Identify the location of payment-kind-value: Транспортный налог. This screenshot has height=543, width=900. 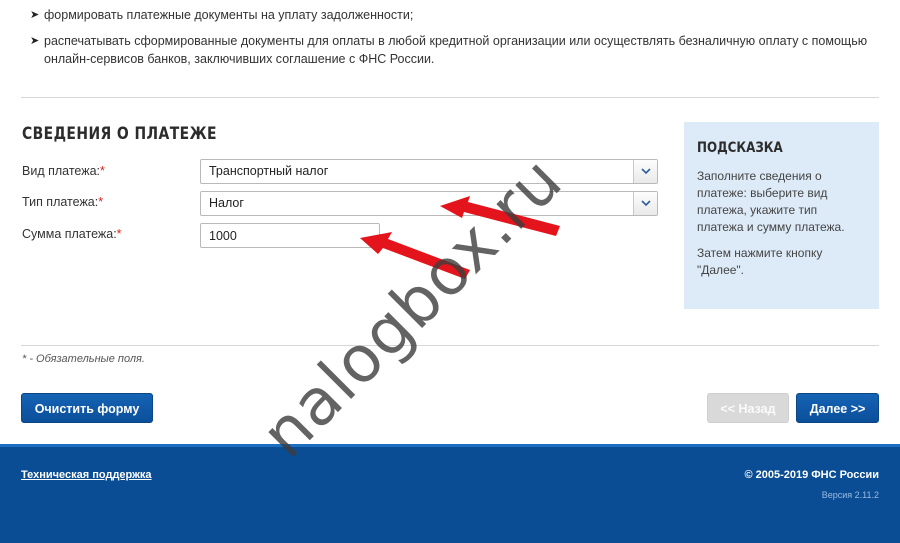
(269, 171).